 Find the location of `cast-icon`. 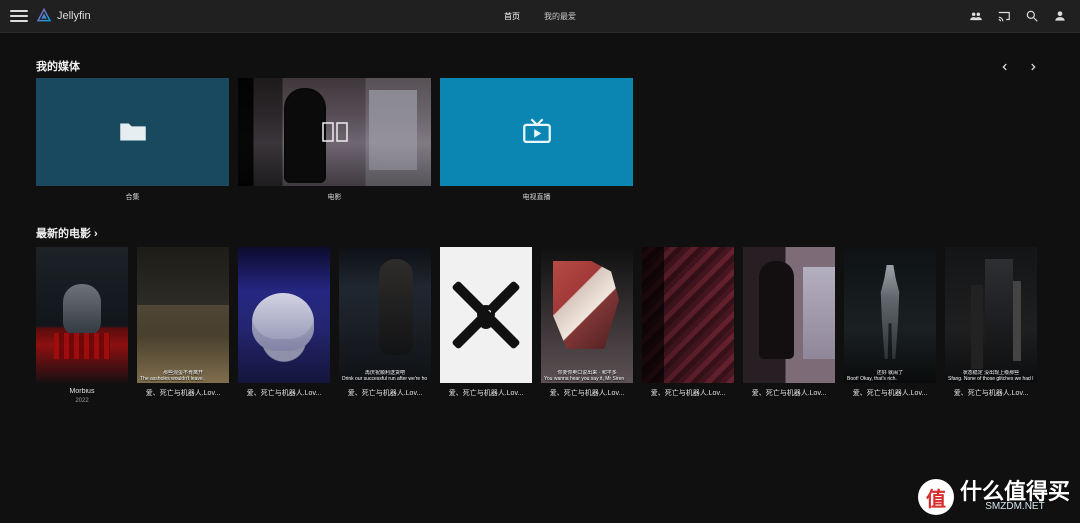

cast-icon is located at coordinates (1004, 16).